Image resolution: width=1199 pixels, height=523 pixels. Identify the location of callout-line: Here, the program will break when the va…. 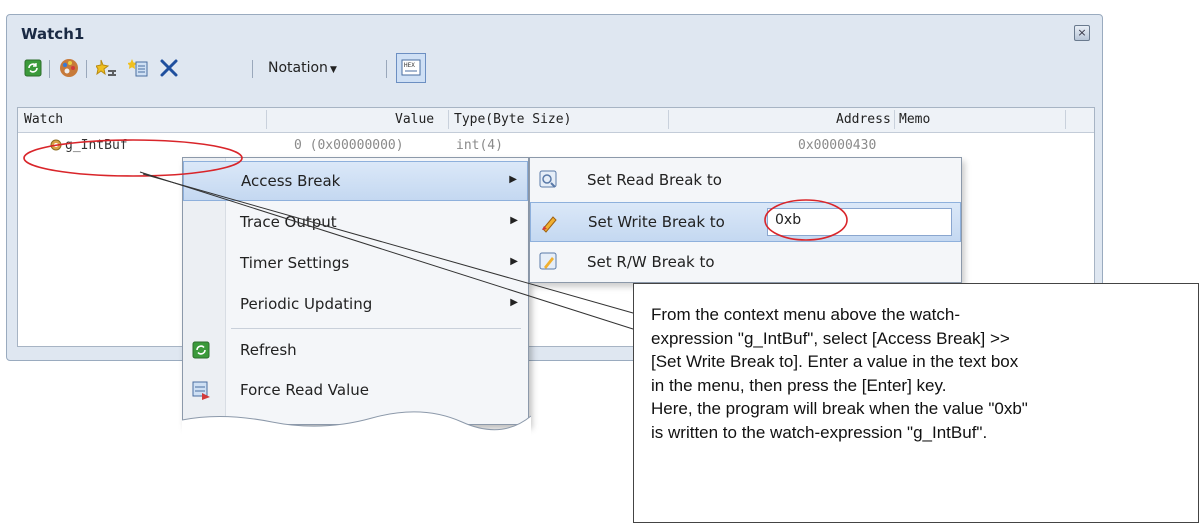
(839, 408).